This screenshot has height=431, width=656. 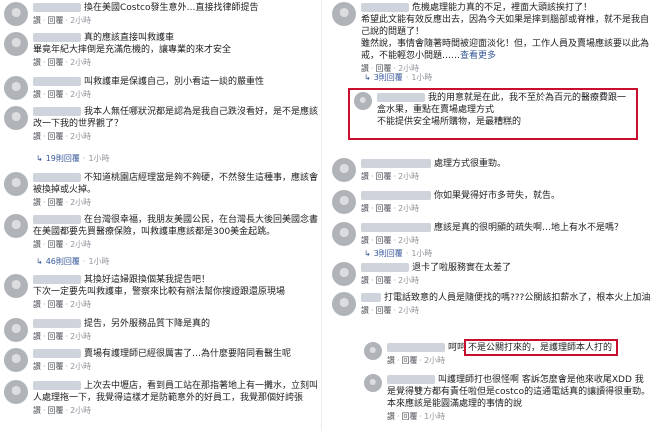 What do you see at coordinates (161, 14) in the screenshot?
I see `comment: 換在美國Costco發生意外…直接找律師提告 讚 · 回覆 · 2小時` at bounding box center [161, 14].